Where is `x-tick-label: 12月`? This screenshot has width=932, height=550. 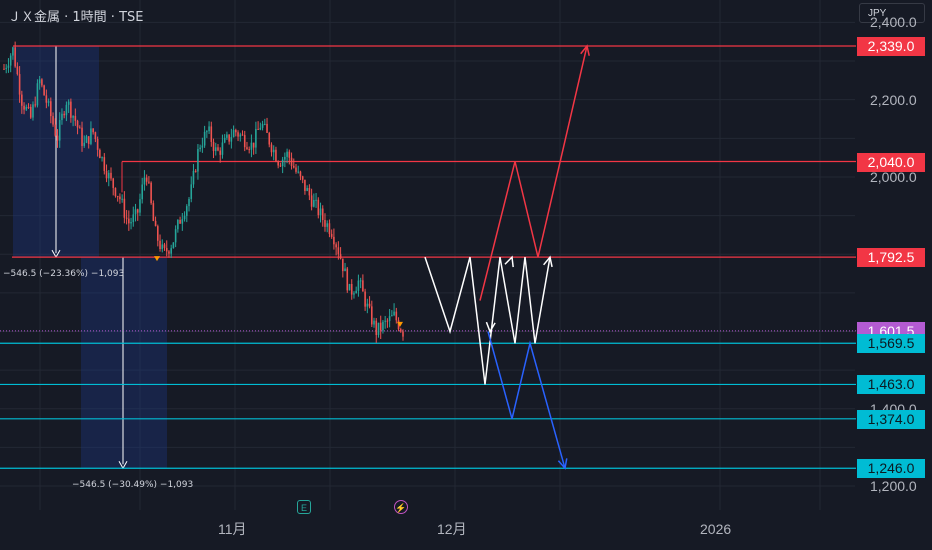
x-tick-label: 12月 is located at coordinates (452, 529).